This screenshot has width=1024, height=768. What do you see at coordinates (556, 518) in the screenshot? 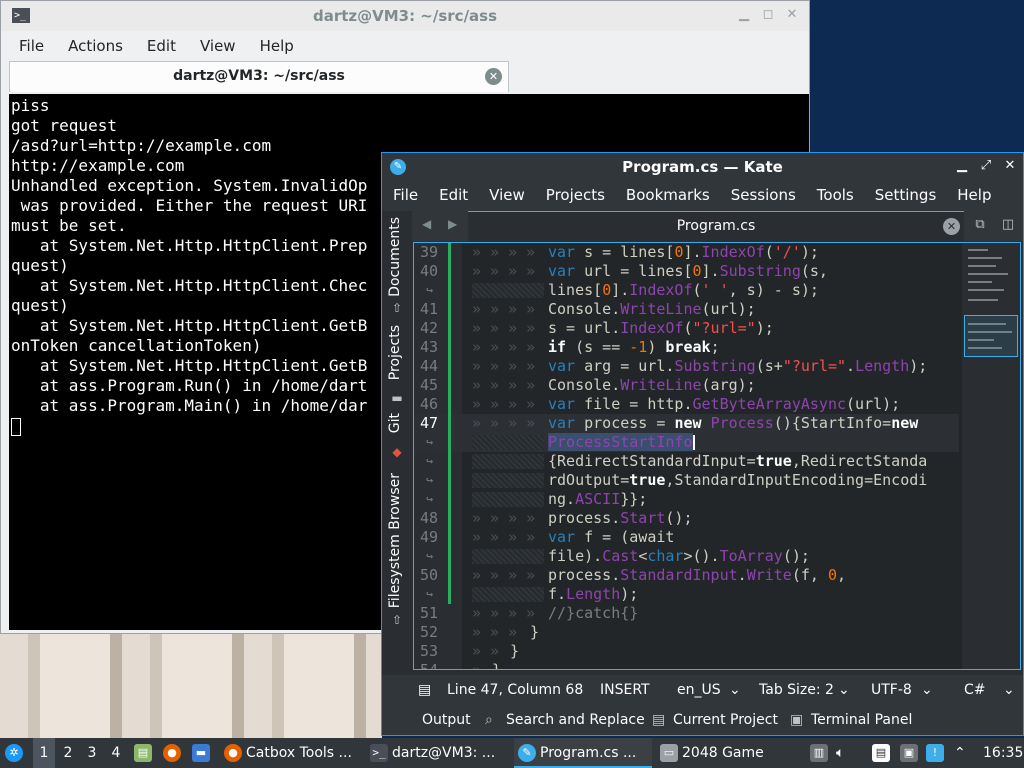
I see `code-line: 48» » » » process.Start();` at bounding box center [556, 518].